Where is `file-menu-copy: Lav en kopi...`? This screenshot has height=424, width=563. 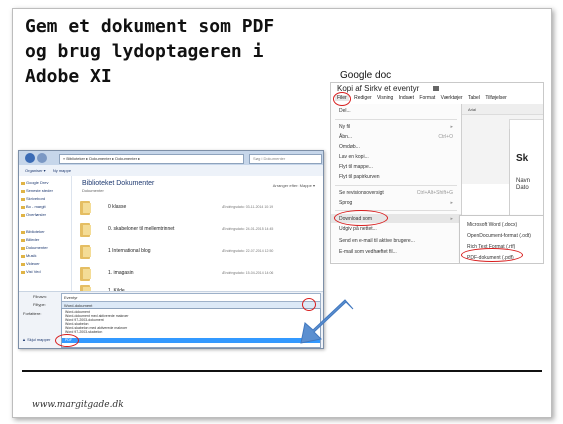
file-menu-copy: Lav en kopi... is located at coordinates (354, 157).